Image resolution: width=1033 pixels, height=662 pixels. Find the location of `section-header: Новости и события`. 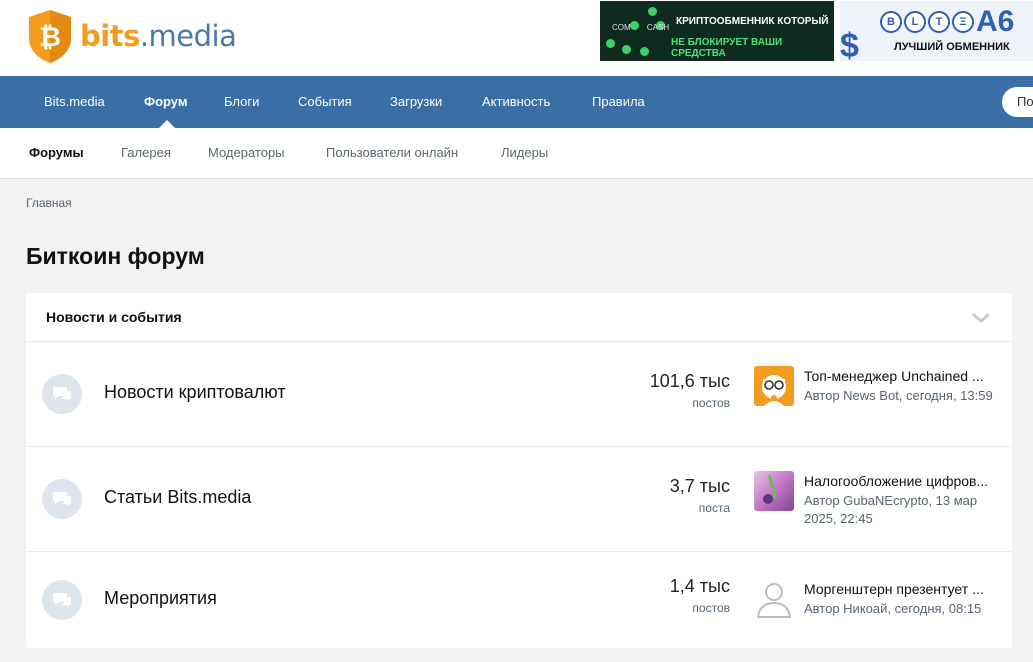

section-header: Новости и события is located at coordinates (519, 317).